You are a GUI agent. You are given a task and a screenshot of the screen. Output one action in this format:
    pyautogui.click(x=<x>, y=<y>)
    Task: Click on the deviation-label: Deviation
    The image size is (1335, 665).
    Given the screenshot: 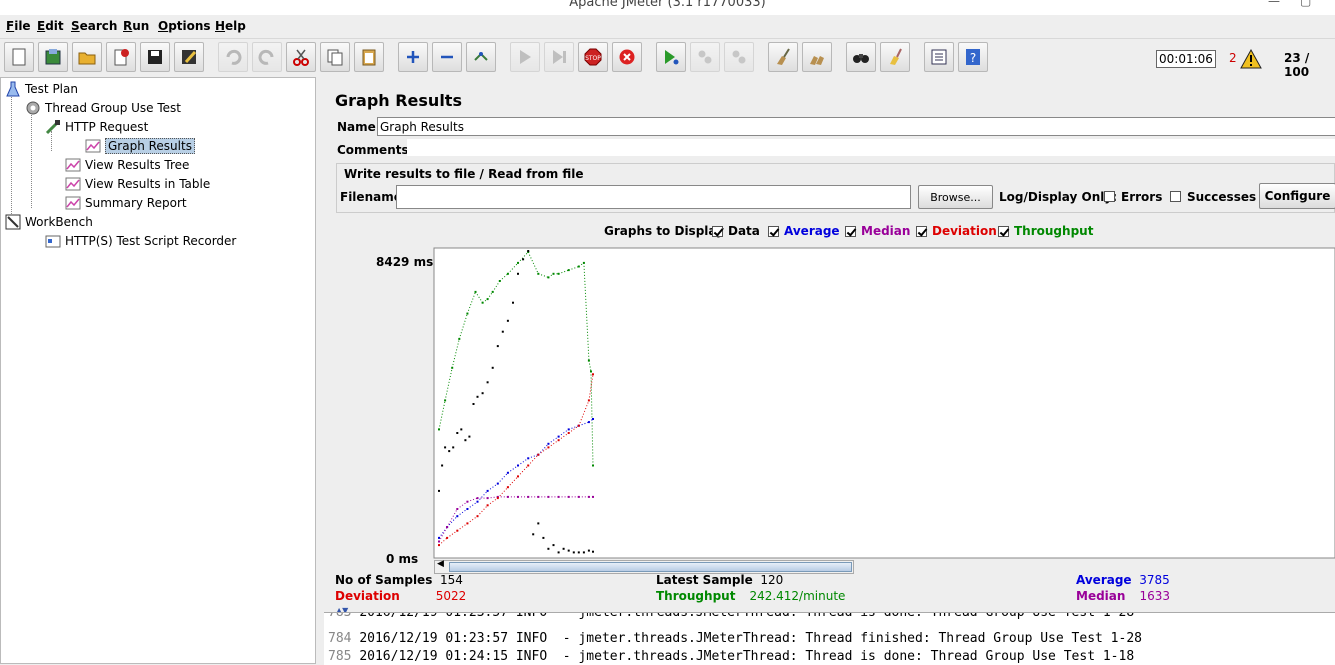 What is the action you would take?
    pyautogui.click(x=367, y=596)
    